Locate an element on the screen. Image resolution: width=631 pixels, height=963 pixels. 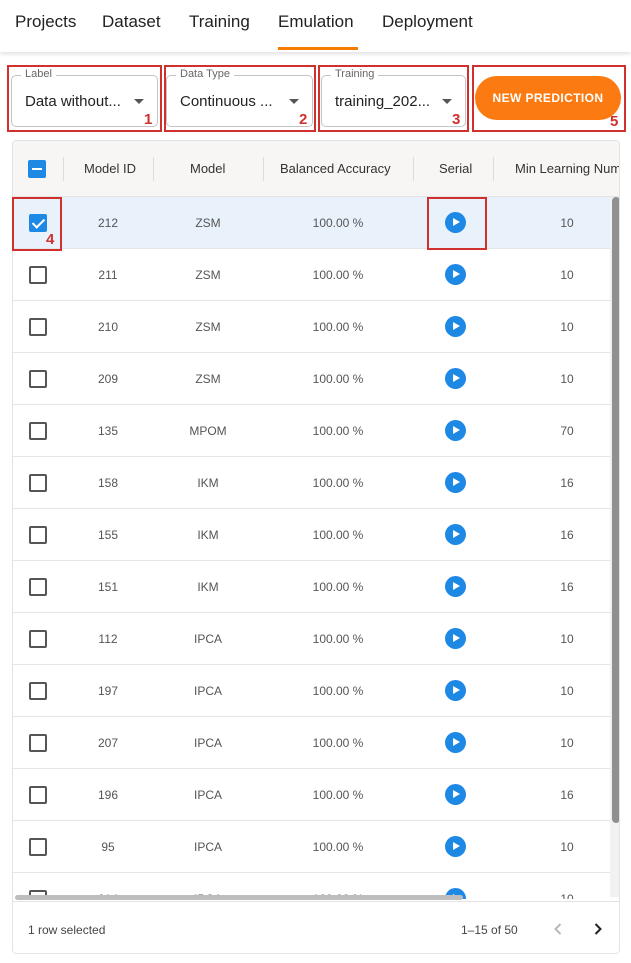
tab-deployment: Deployment is located at coordinates (427, 22).